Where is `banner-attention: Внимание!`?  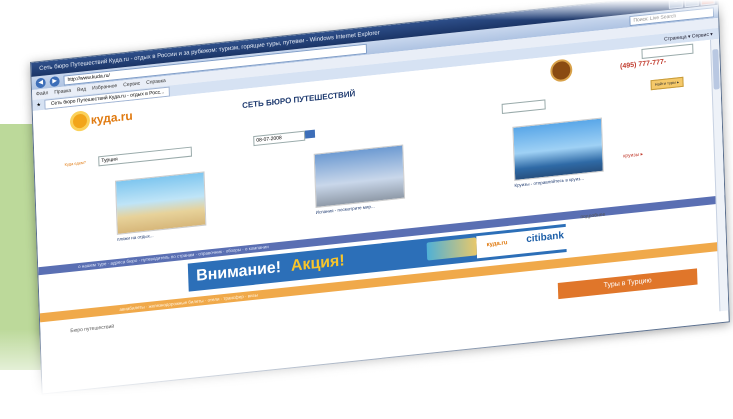
banner-attention: Внимание! is located at coordinates (238, 271).